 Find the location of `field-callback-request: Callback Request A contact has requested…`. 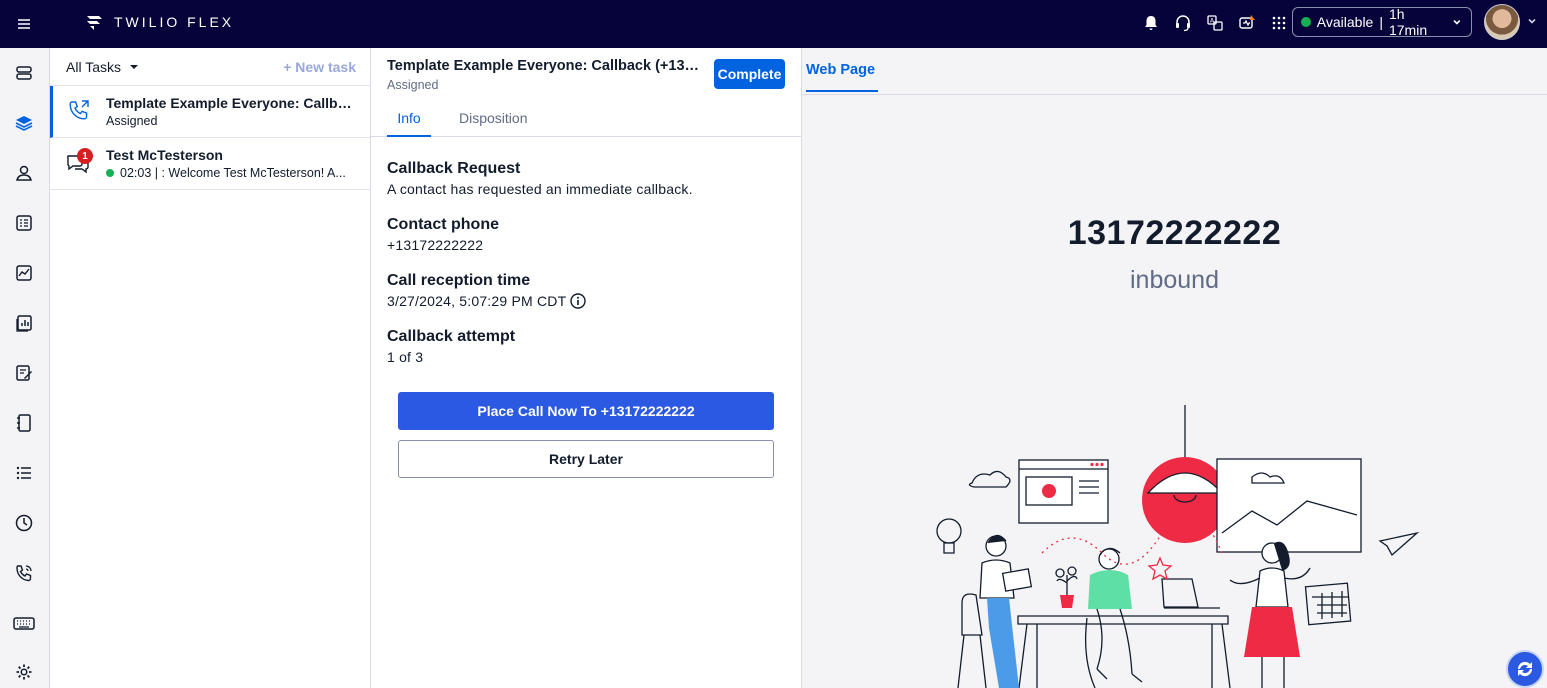

field-callback-request: Callback Request A contact has requested… is located at coordinates (540, 178).